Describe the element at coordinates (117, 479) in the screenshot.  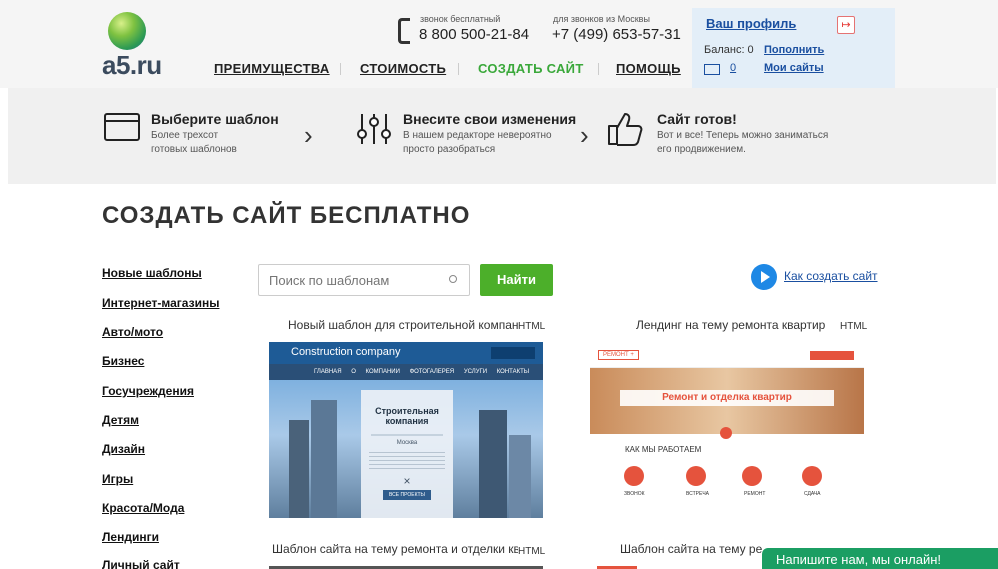
I see `category-link: Игры` at that location.